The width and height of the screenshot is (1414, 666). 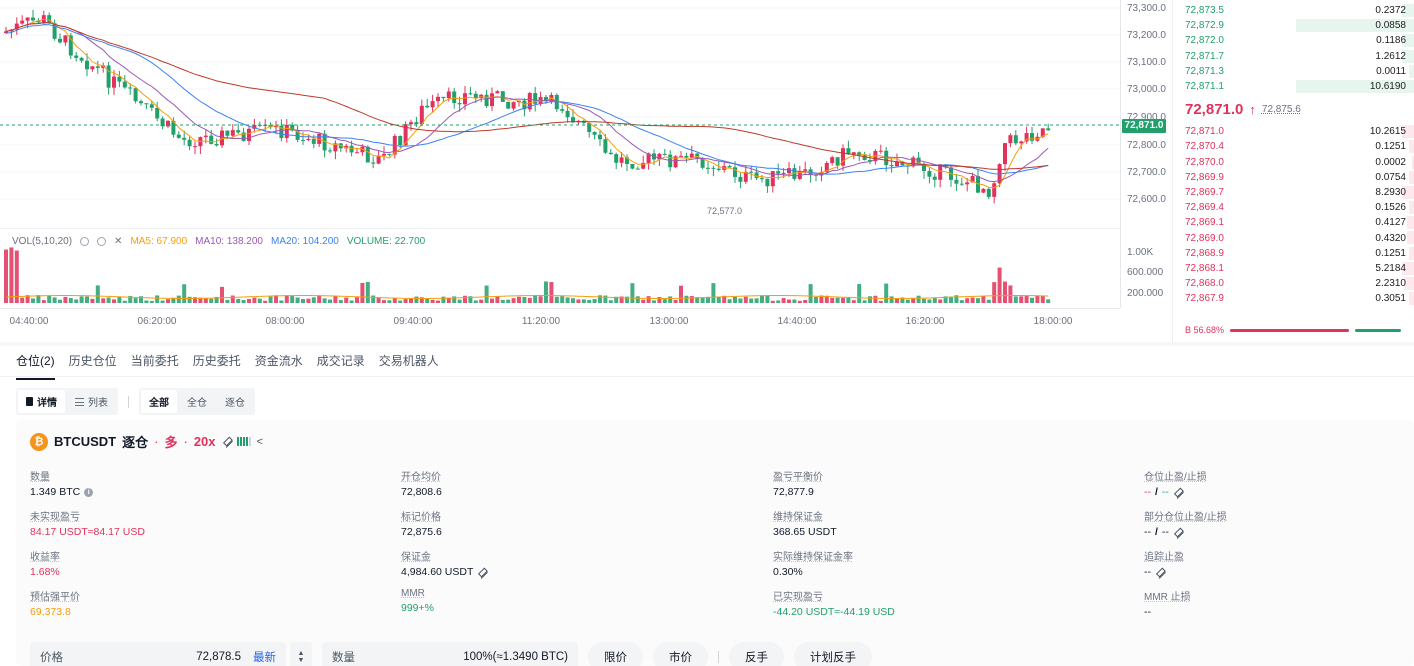 I want to click on view-list-button: 列表, so click(x=91, y=401).